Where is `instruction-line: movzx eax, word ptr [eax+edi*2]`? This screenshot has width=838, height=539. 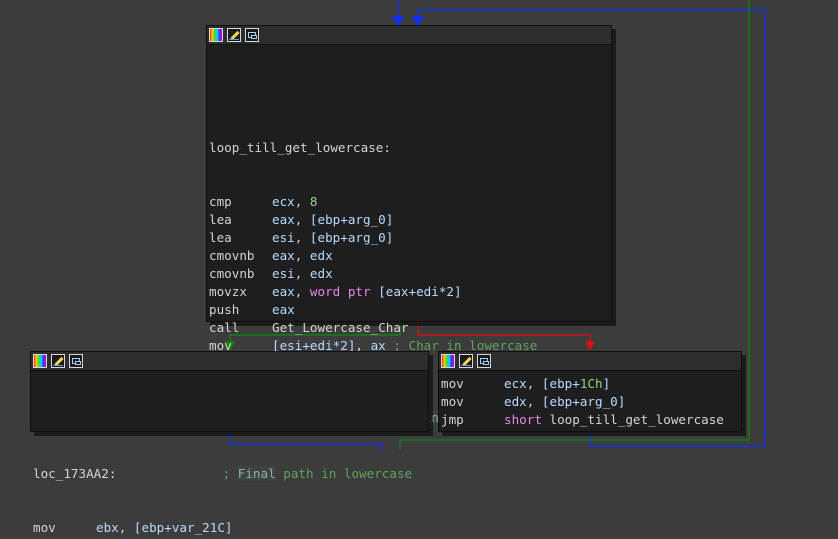
instruction-line: movzx eax, word ptr [eax+edi*2] is located at coordinates (410, 292).